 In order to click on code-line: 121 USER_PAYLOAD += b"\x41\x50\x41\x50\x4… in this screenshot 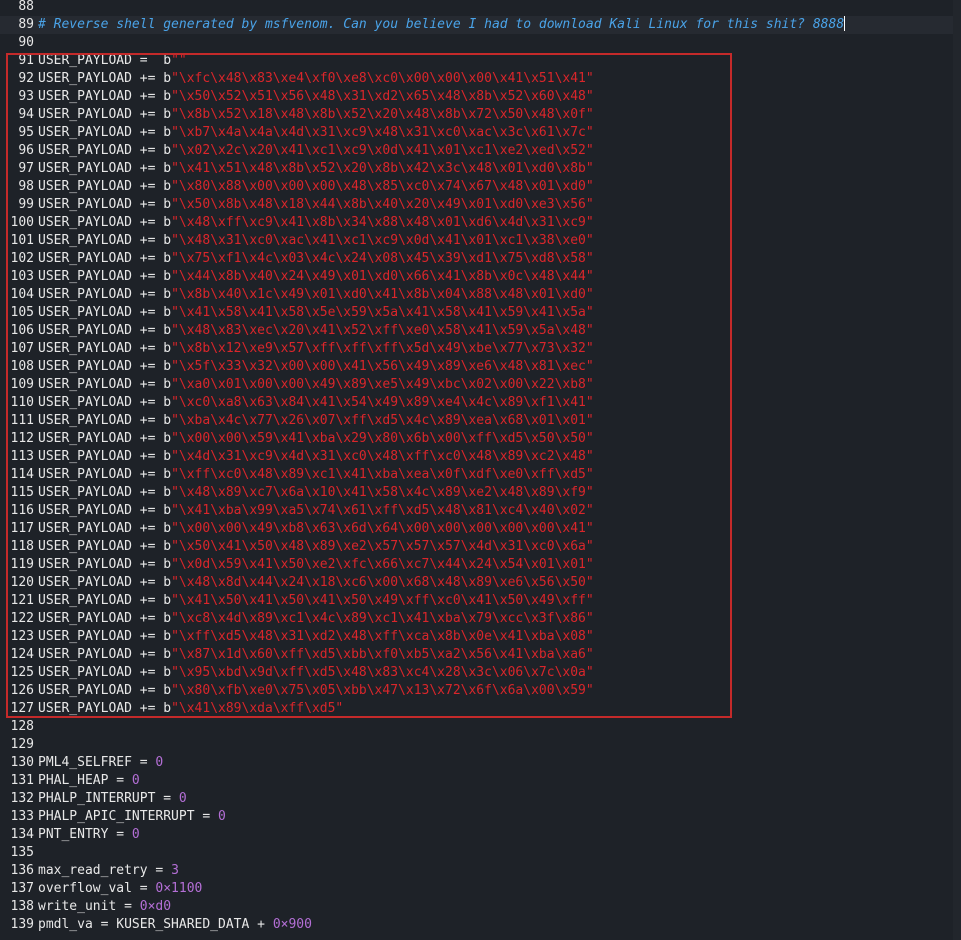, I will do `click(480, 601)`.